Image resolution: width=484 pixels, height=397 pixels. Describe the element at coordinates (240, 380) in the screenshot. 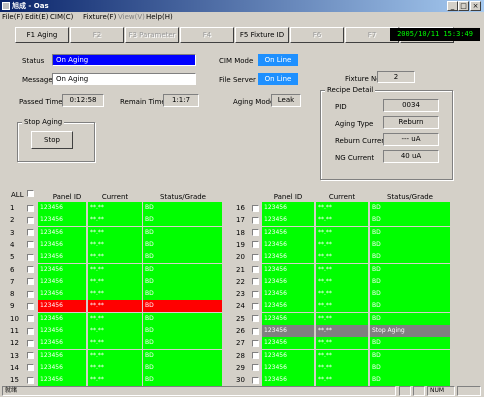

I see `row-number: 30` at that location.